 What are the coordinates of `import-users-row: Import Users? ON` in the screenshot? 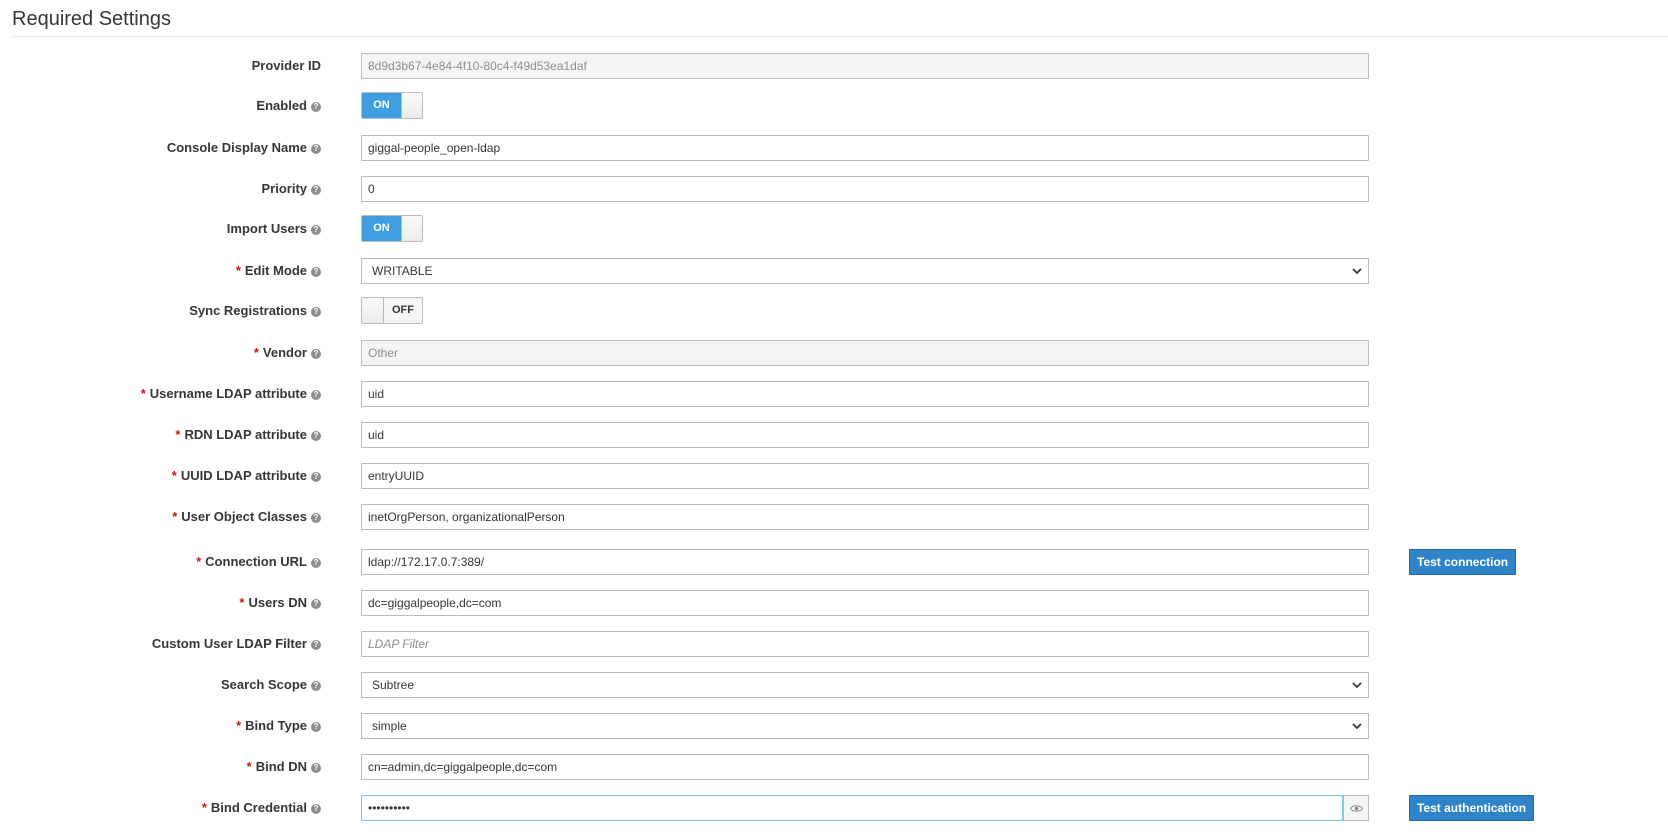 It's located at (834, 228).